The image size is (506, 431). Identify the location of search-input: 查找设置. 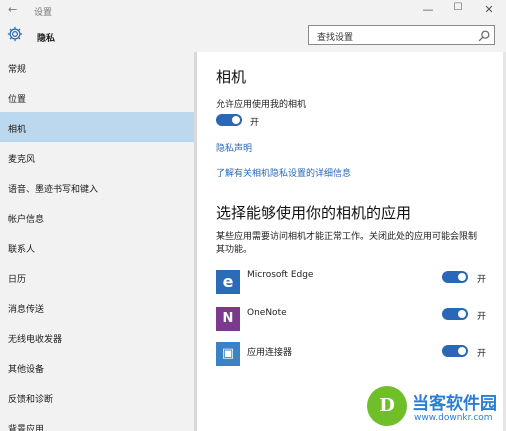
(401, 35).